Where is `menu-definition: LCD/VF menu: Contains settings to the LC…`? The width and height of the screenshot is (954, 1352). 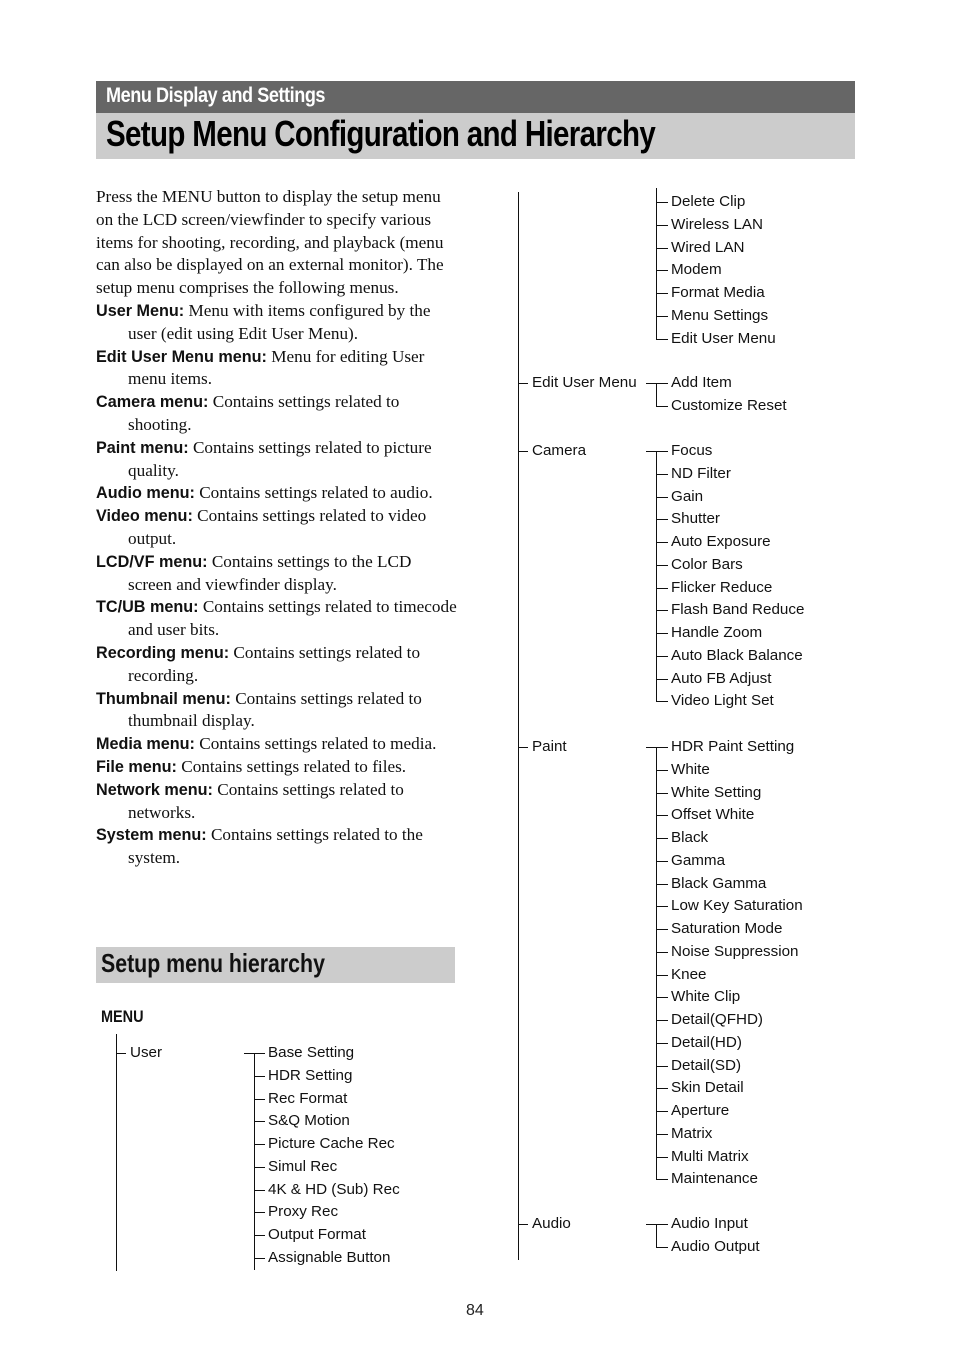 menu-definition: LCD/VF menu: Contains settings to the LC… is located at coordinates (277, 574).